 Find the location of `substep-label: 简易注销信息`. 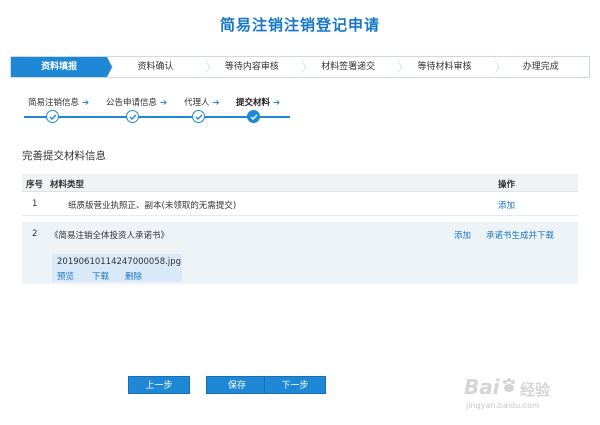

substep-label: 简易注销信息 is located at coordinates (54, 103).